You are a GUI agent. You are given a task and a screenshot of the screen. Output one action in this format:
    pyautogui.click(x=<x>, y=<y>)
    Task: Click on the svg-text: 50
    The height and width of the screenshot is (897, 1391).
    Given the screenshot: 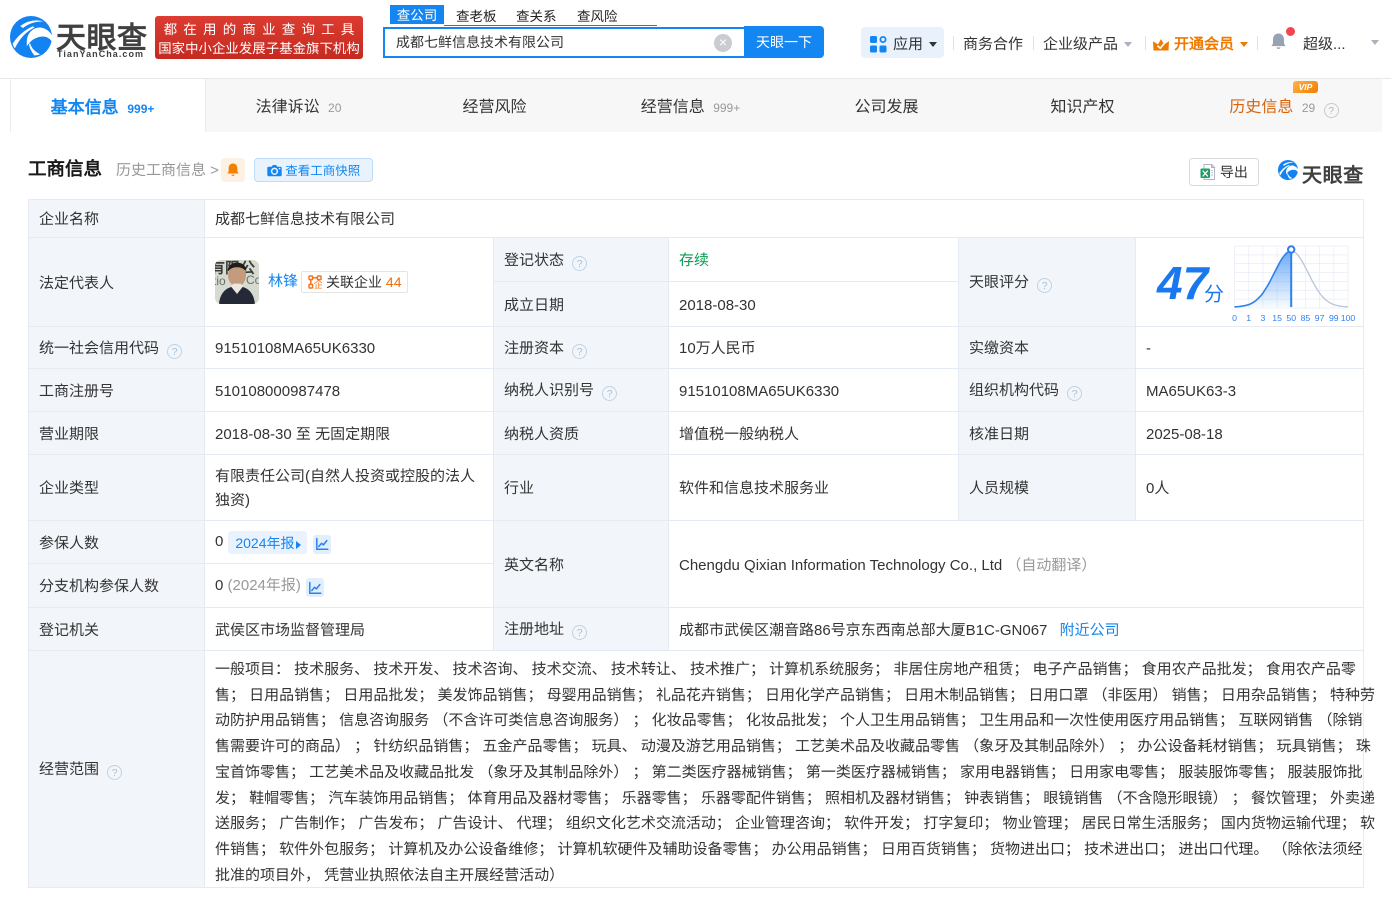 What is the action you would take?
    pyautogui.click(x=1291, y=318)
    